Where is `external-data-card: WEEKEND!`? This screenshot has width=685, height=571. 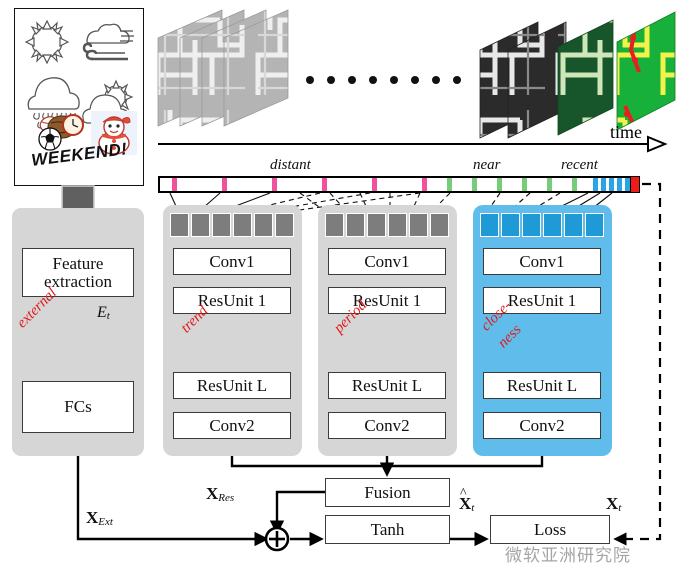 external-data-card: WEEKEND! is located at coordinates (79, 97).